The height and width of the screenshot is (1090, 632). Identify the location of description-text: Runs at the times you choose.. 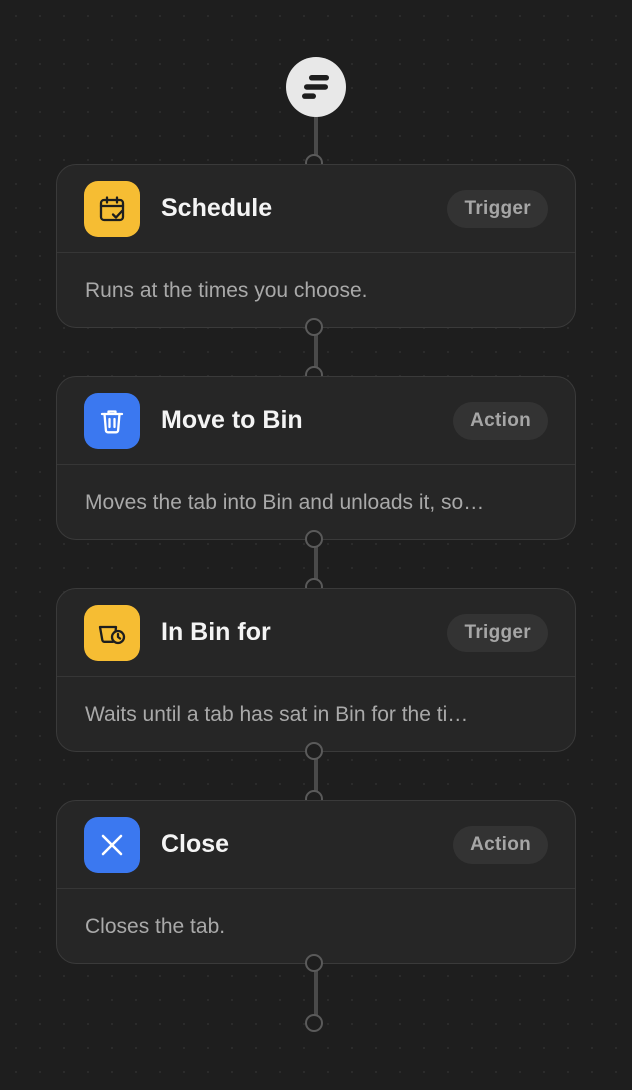
(226, 290).